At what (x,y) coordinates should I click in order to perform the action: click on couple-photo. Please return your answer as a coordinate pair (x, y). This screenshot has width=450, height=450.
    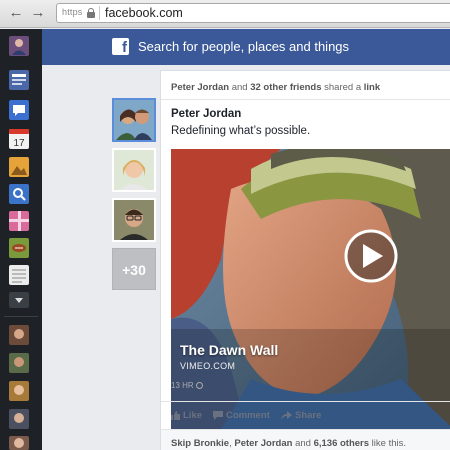
    Looking at the image, I should click on (134, 120).